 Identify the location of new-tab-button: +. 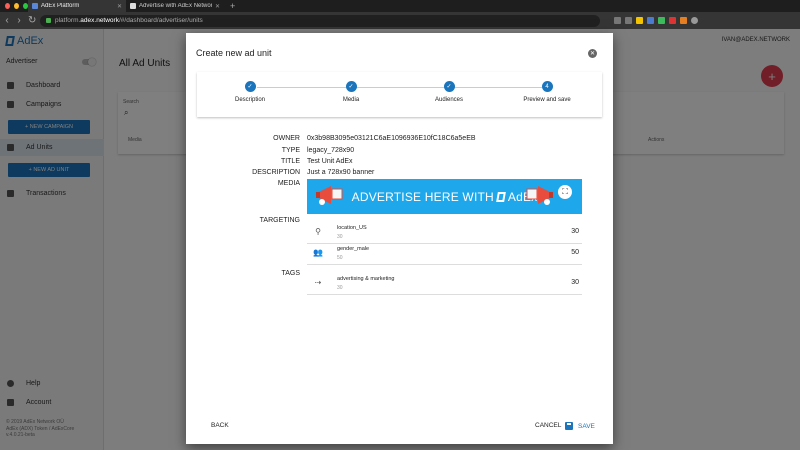
(229, 6).